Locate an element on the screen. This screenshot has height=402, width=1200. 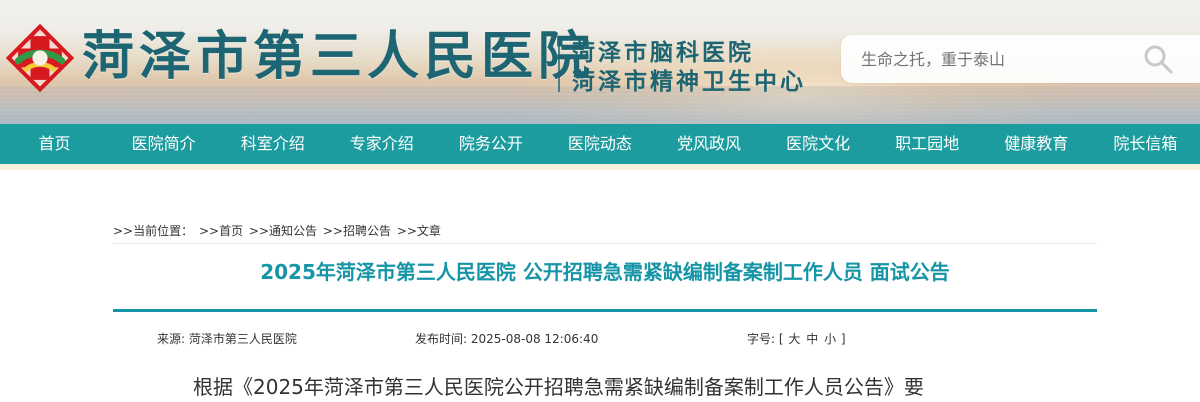
navigation-shadow-strip is located at coordinates (600, 167).